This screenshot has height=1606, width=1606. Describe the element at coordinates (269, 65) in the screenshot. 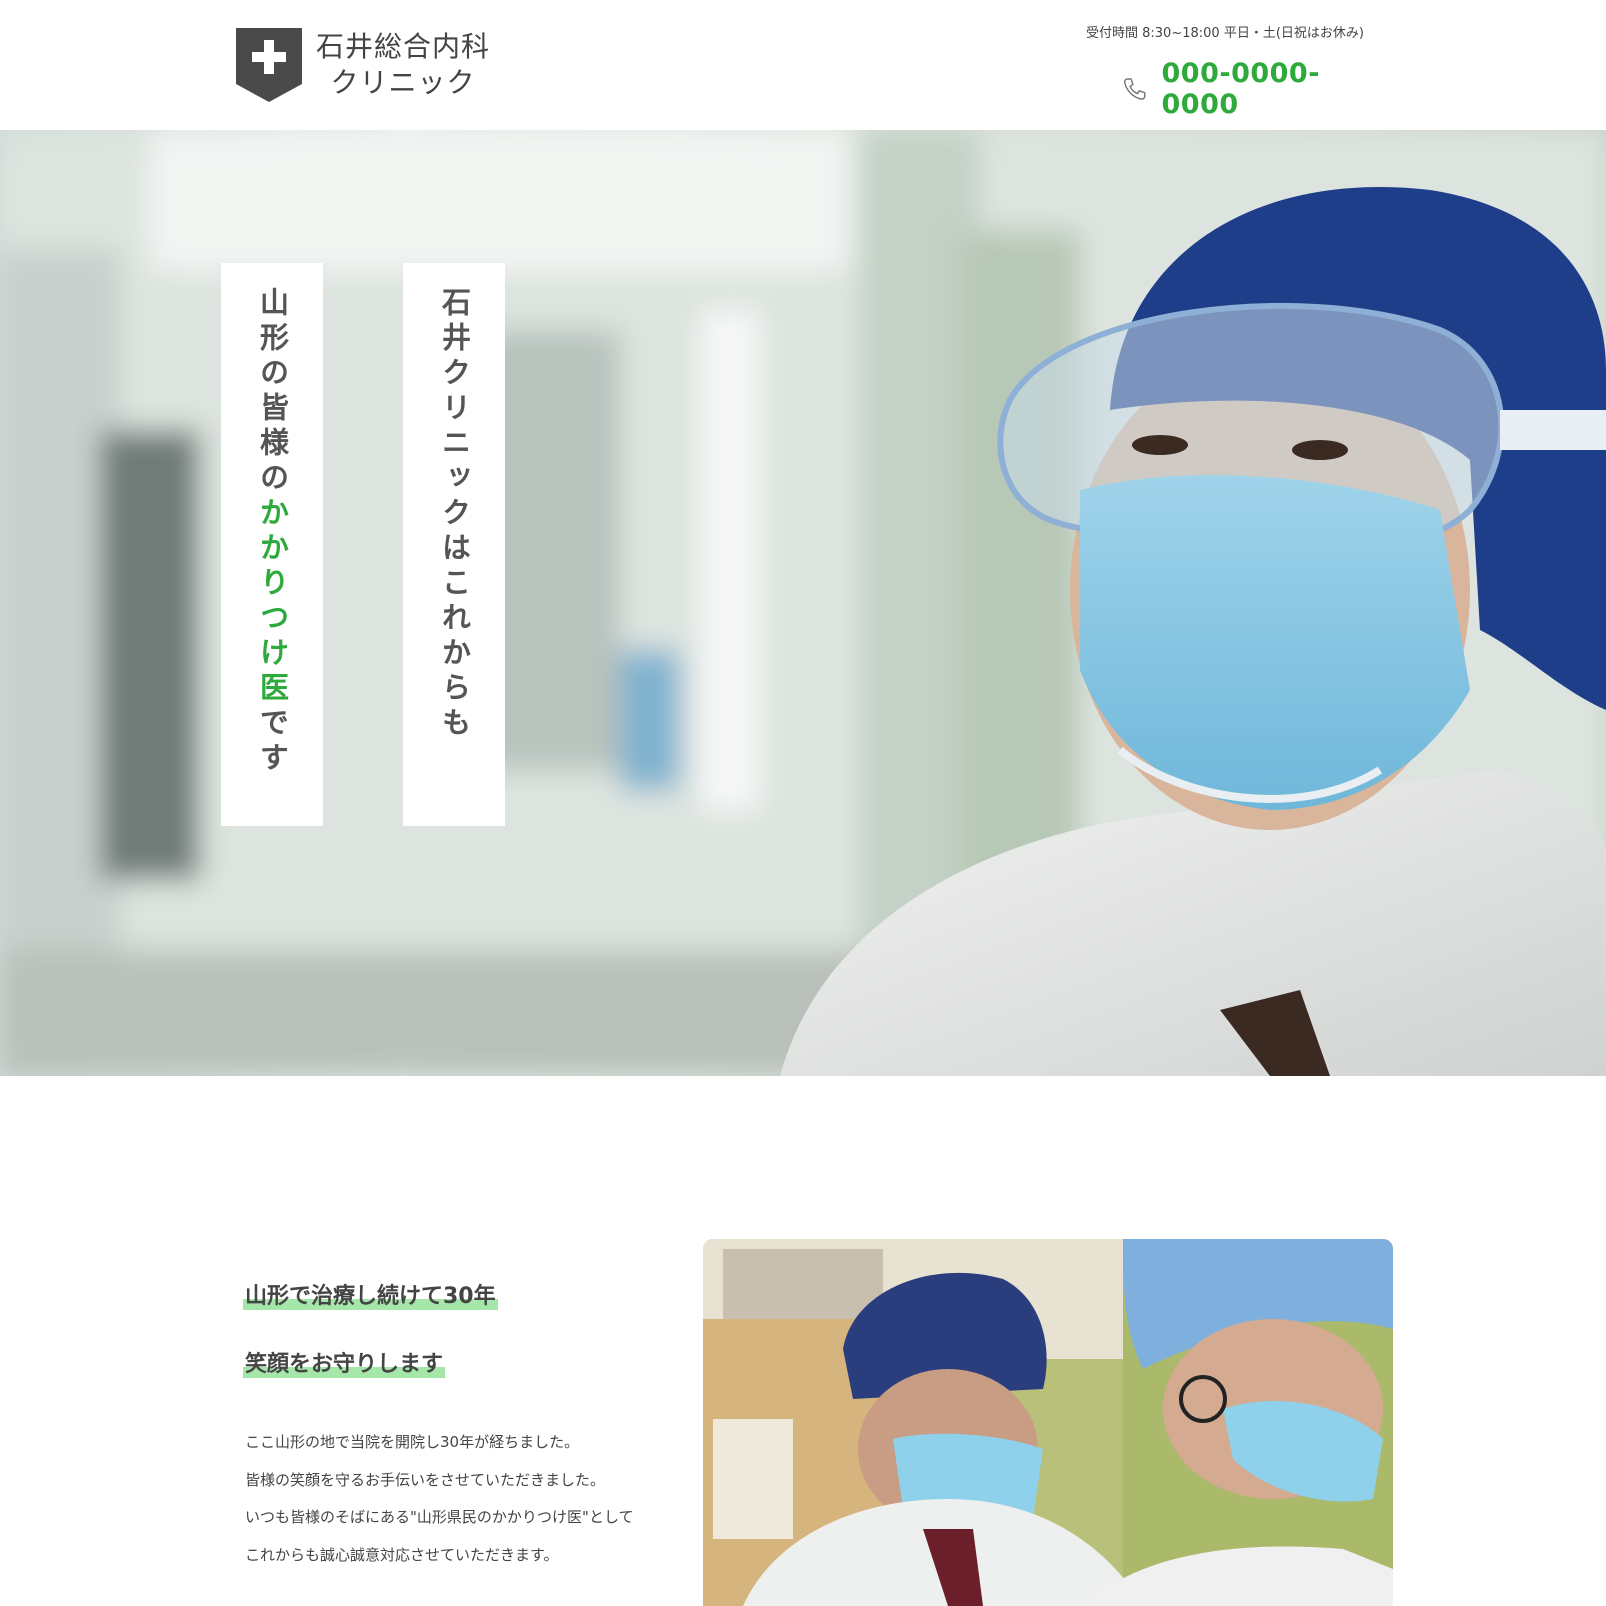

I see `medical-cross-shield-icon` at that location.